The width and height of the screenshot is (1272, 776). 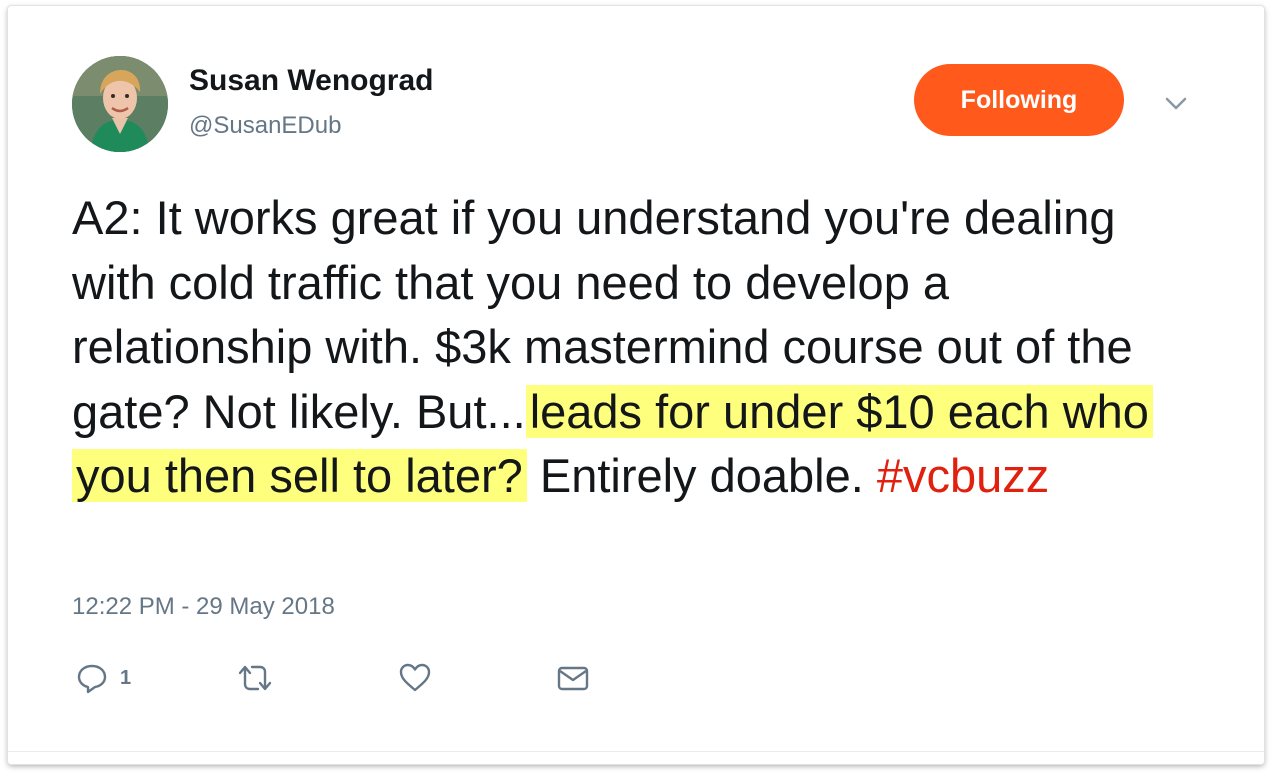 I want to click on direct-message-icon, so click(x=573, y=678).